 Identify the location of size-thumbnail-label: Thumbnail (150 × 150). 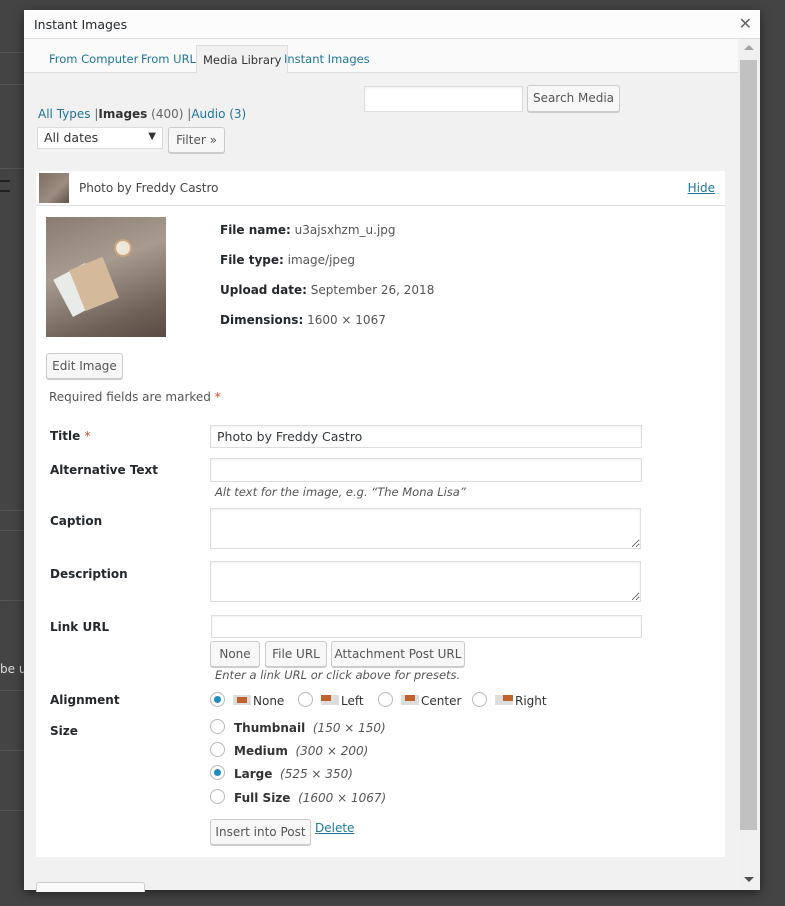
(310, 728).